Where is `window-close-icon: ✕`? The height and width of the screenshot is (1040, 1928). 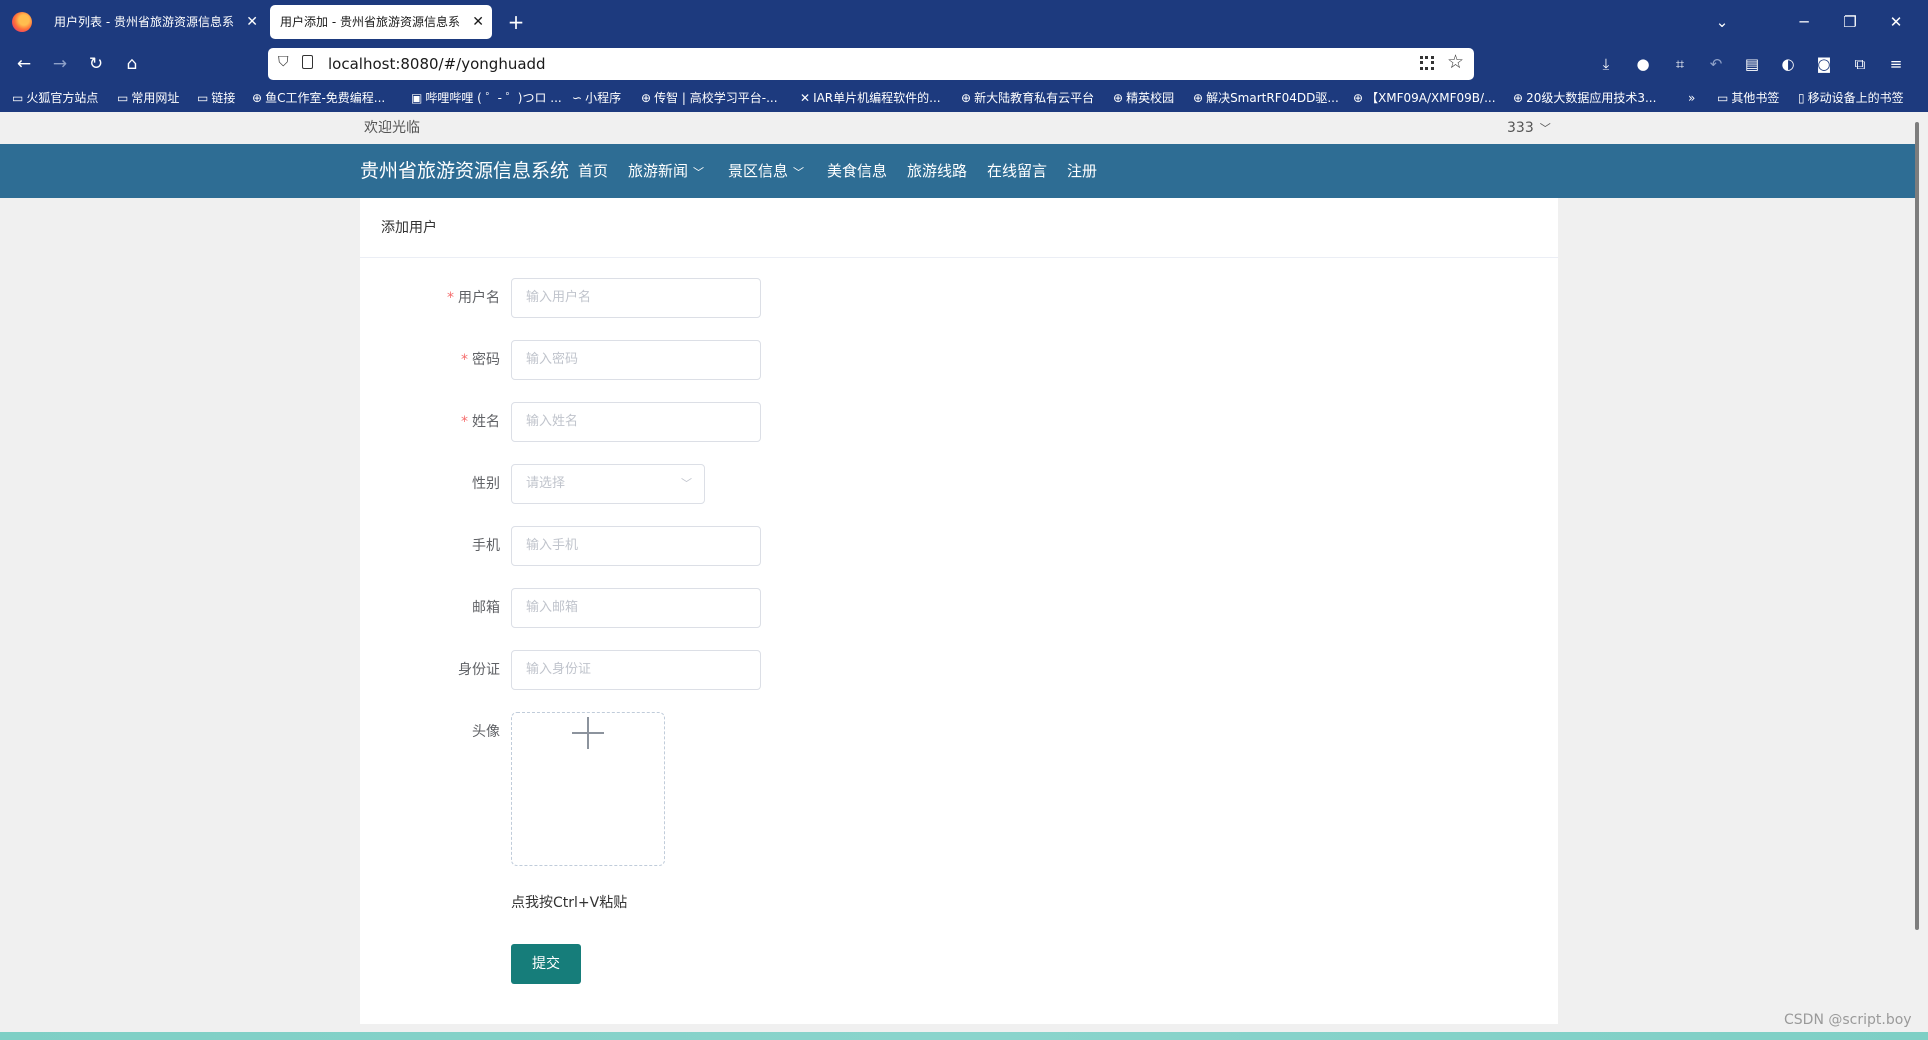 window-close-icon: ✕ is located at coordinates (1896, 22).